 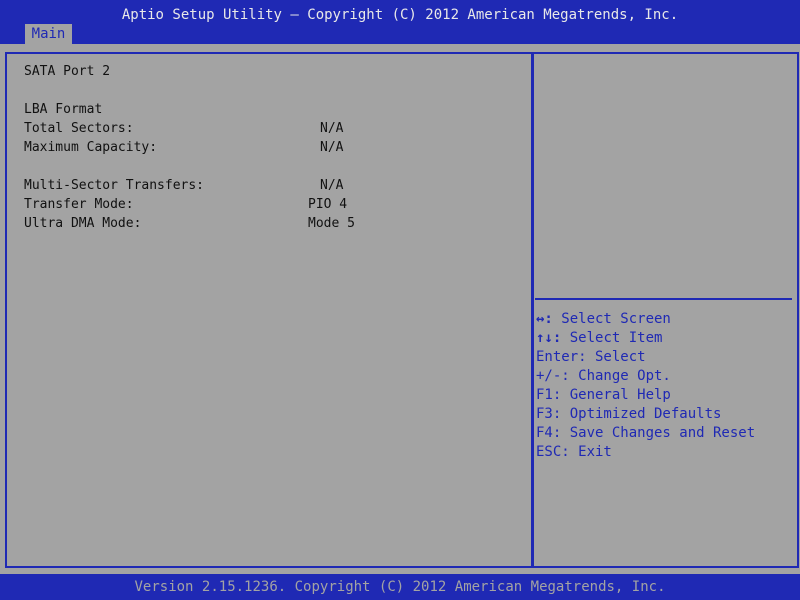 I want to click on section-title: SATA Port 2, so click(x=67, y=71).